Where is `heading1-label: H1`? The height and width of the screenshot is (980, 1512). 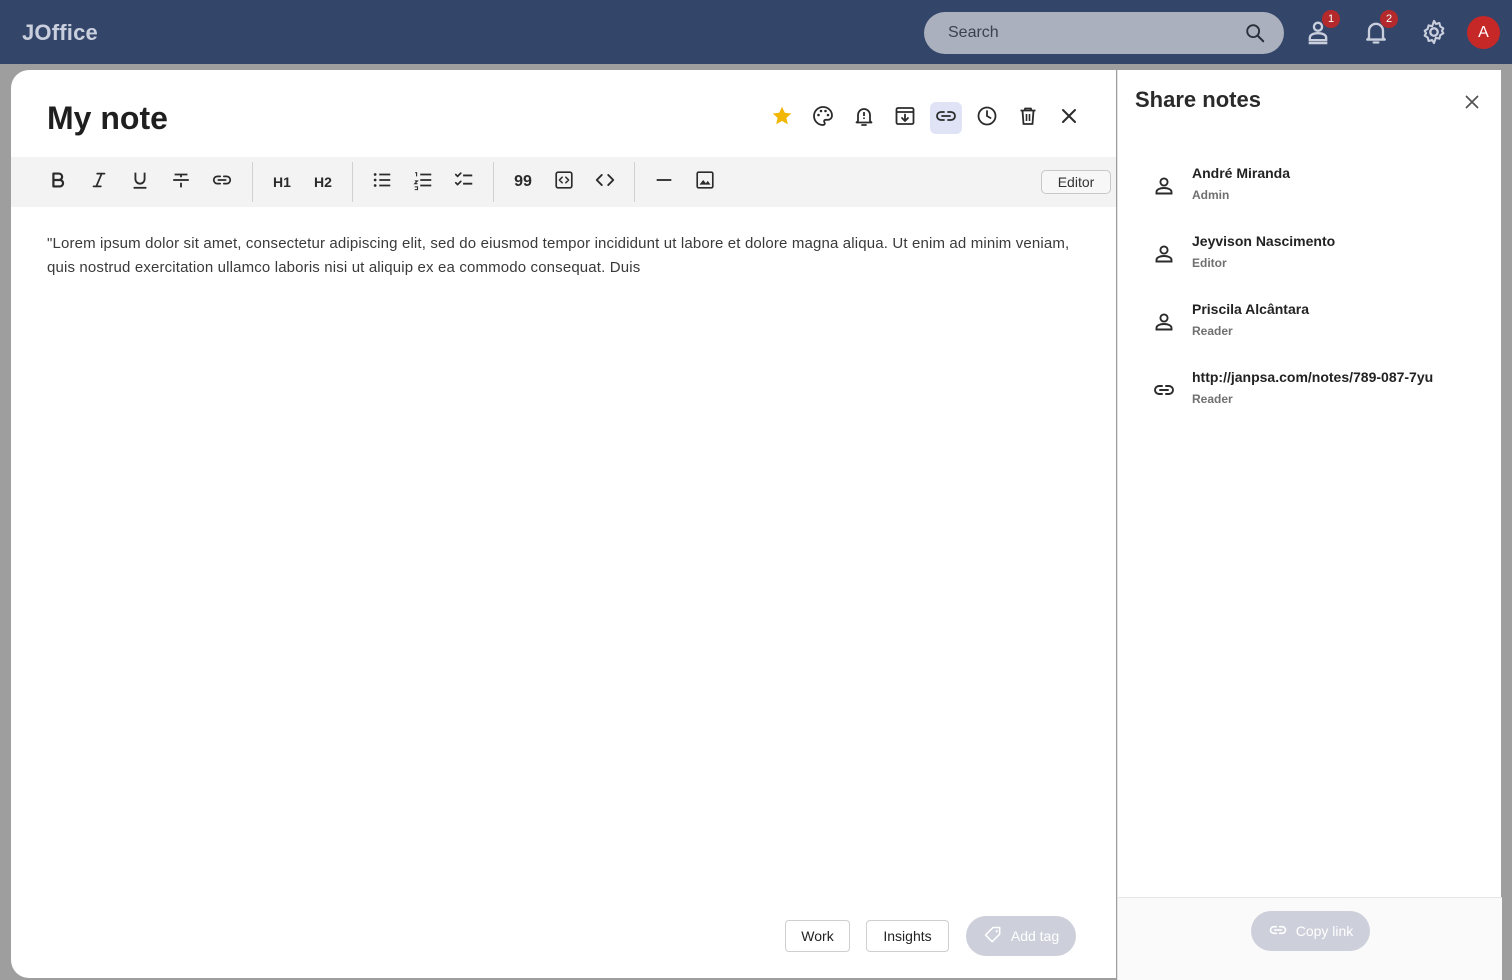 heading1-label: H1 is located at coordinates (282, 182).